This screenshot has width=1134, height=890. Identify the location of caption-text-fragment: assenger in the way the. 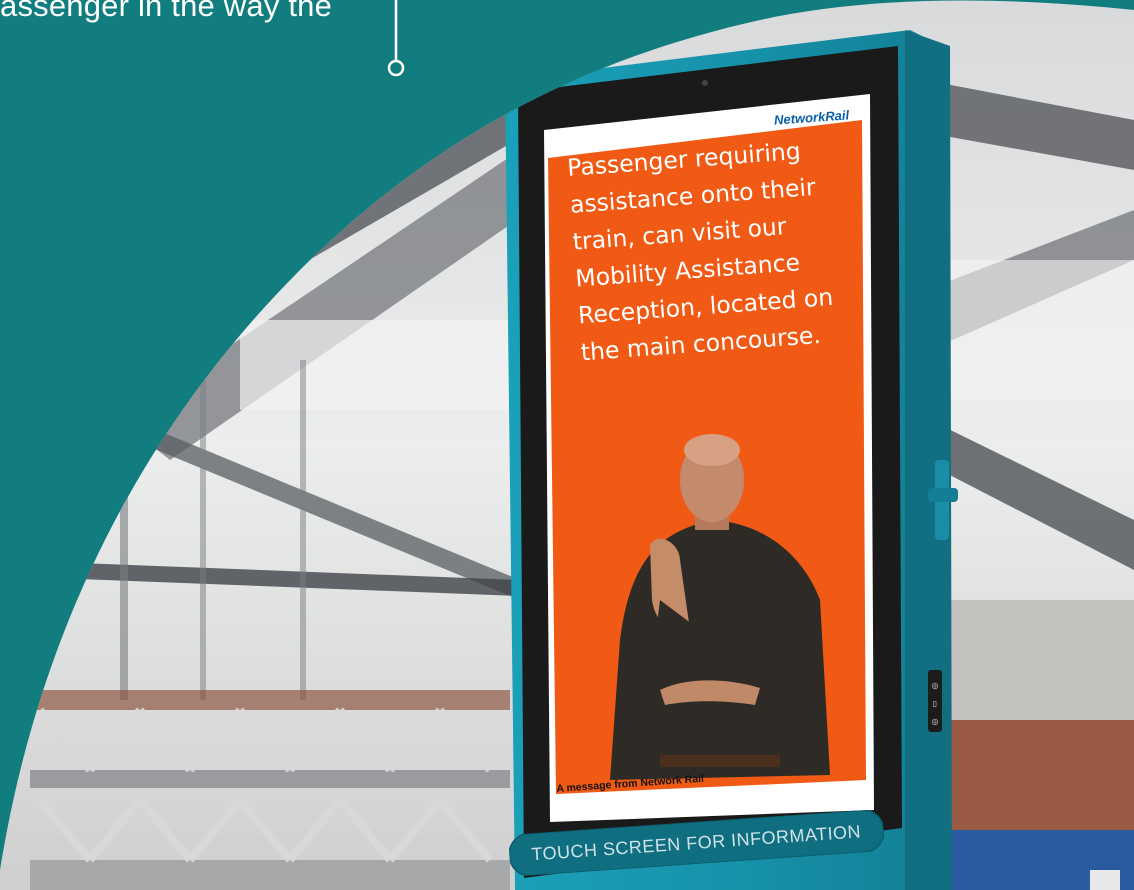
(166, 11).